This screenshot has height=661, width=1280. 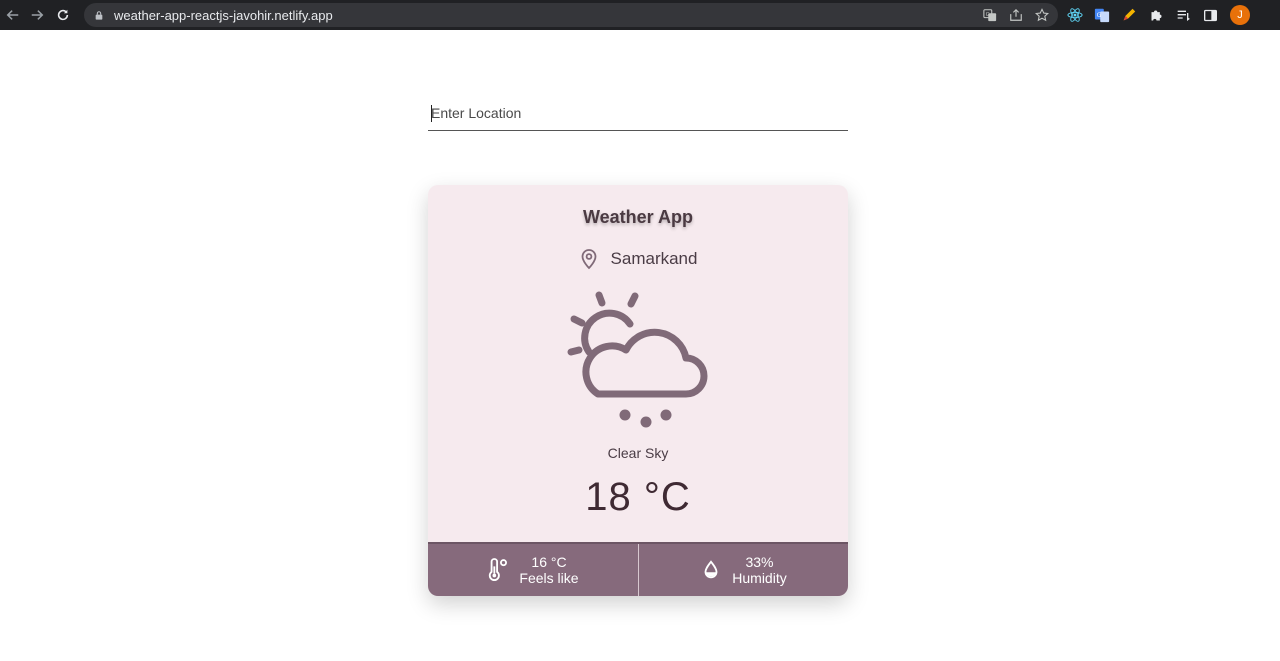 What do you see at coordinates (588, 259) in the screenshot?
I see `location-pin-icon` at bounding box center [588, 259].